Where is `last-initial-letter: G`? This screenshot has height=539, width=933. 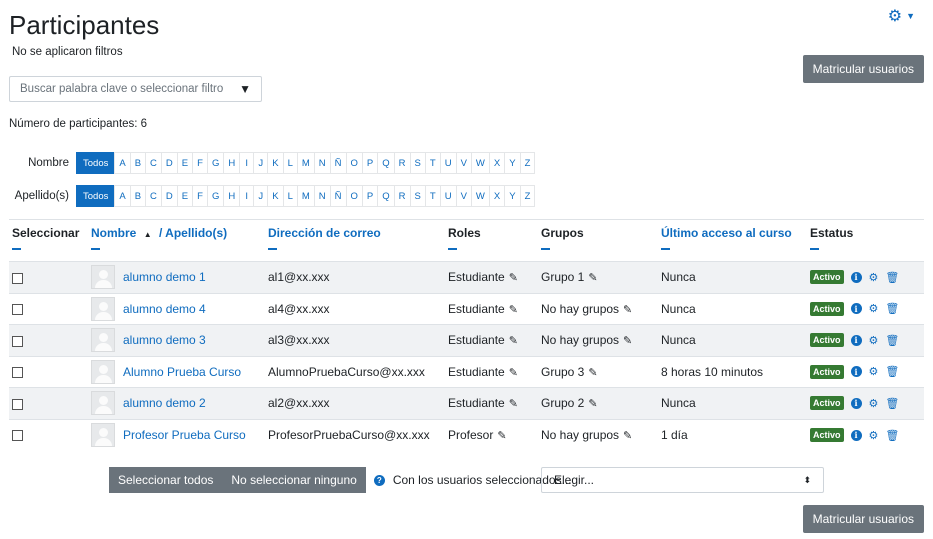 last-initial-letter: G is located at coordinates (215, 196).